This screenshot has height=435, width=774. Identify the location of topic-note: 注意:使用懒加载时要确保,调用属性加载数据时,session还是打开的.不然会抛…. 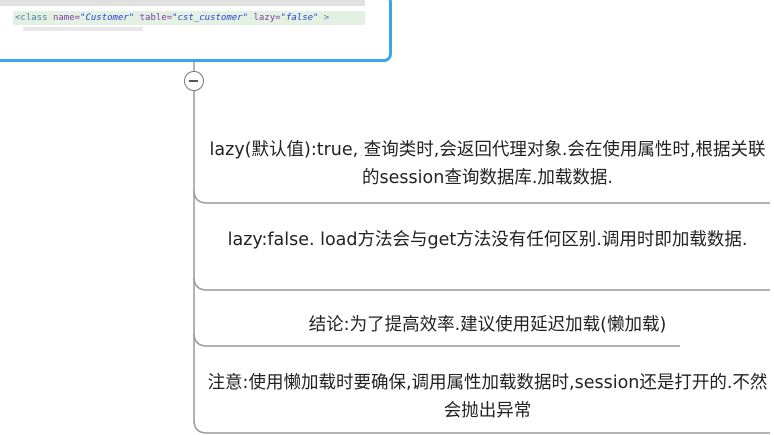
(487, 397).